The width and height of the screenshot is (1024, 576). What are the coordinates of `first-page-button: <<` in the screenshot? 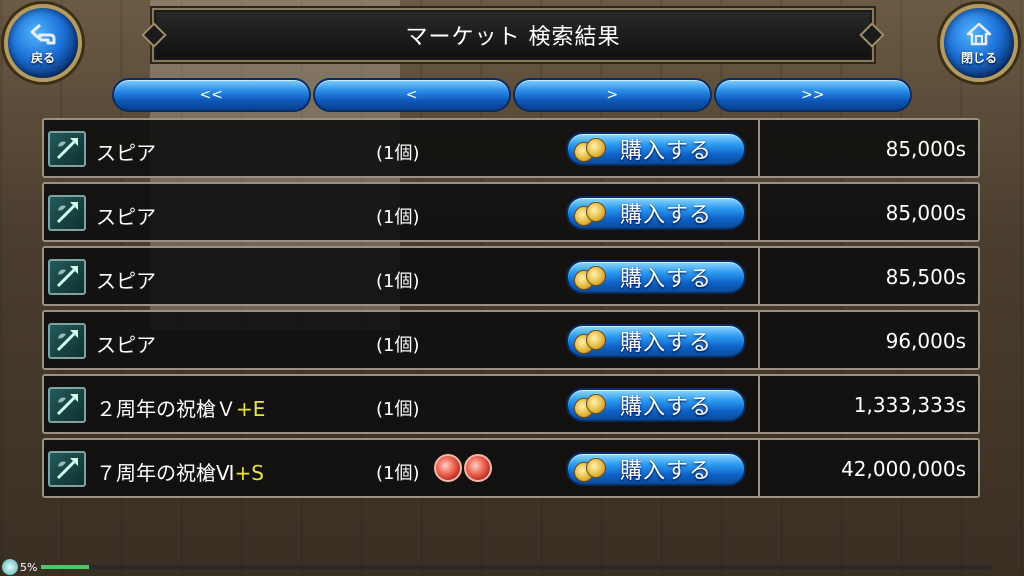 It's located at (211, 95).